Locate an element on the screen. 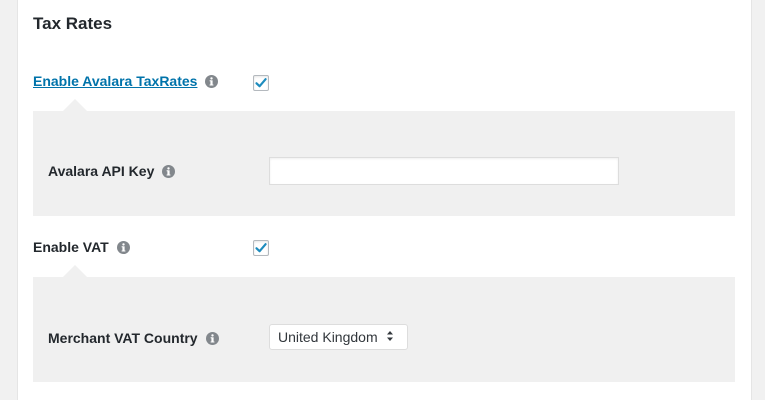 This screenshot has width=765, height=400. vat-enable-checkbox is located at coordinates (261, 248).